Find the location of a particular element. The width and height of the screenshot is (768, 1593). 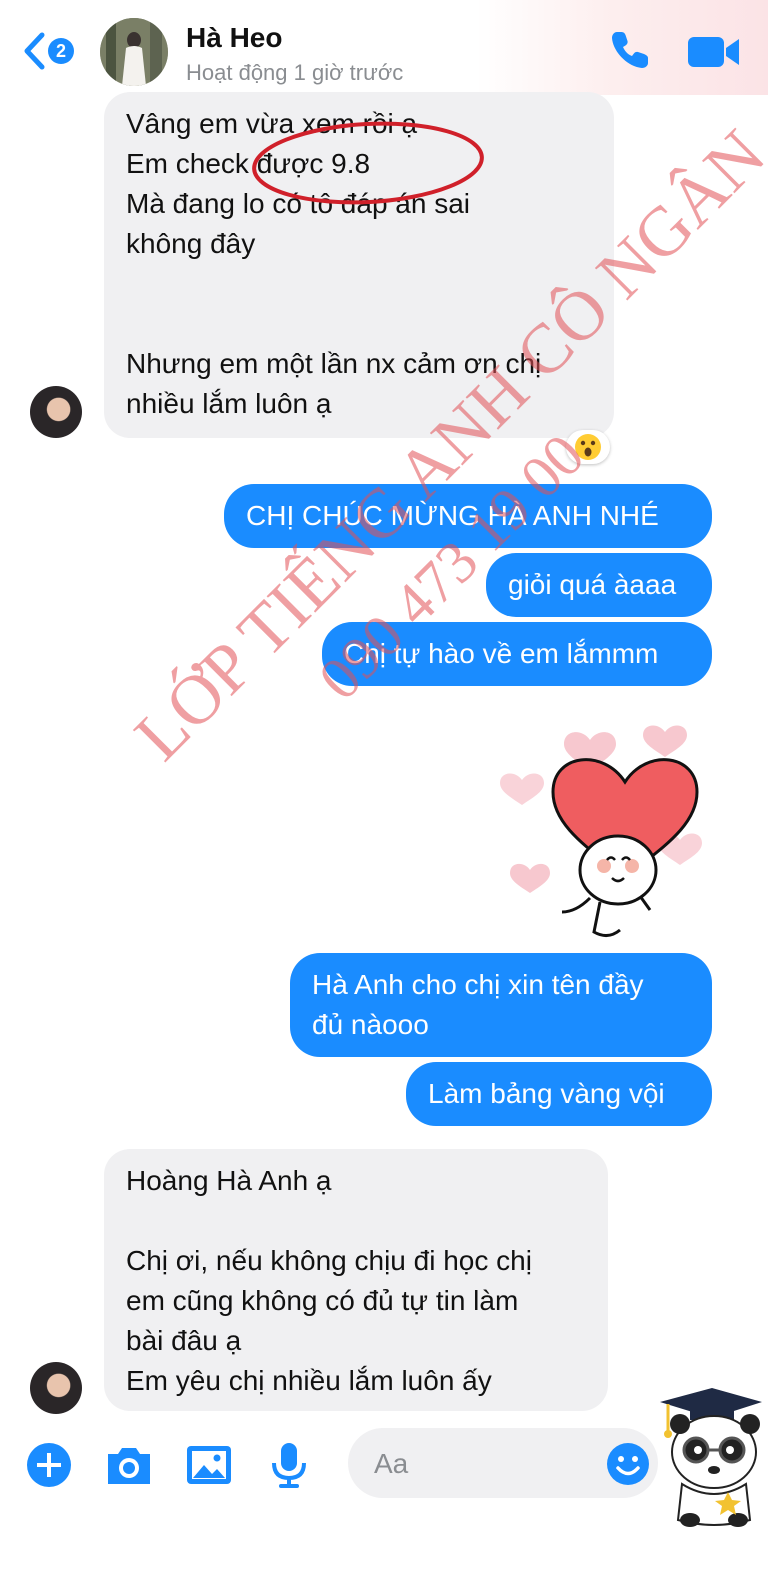

image-icon is located at coordinates (209, 1465).